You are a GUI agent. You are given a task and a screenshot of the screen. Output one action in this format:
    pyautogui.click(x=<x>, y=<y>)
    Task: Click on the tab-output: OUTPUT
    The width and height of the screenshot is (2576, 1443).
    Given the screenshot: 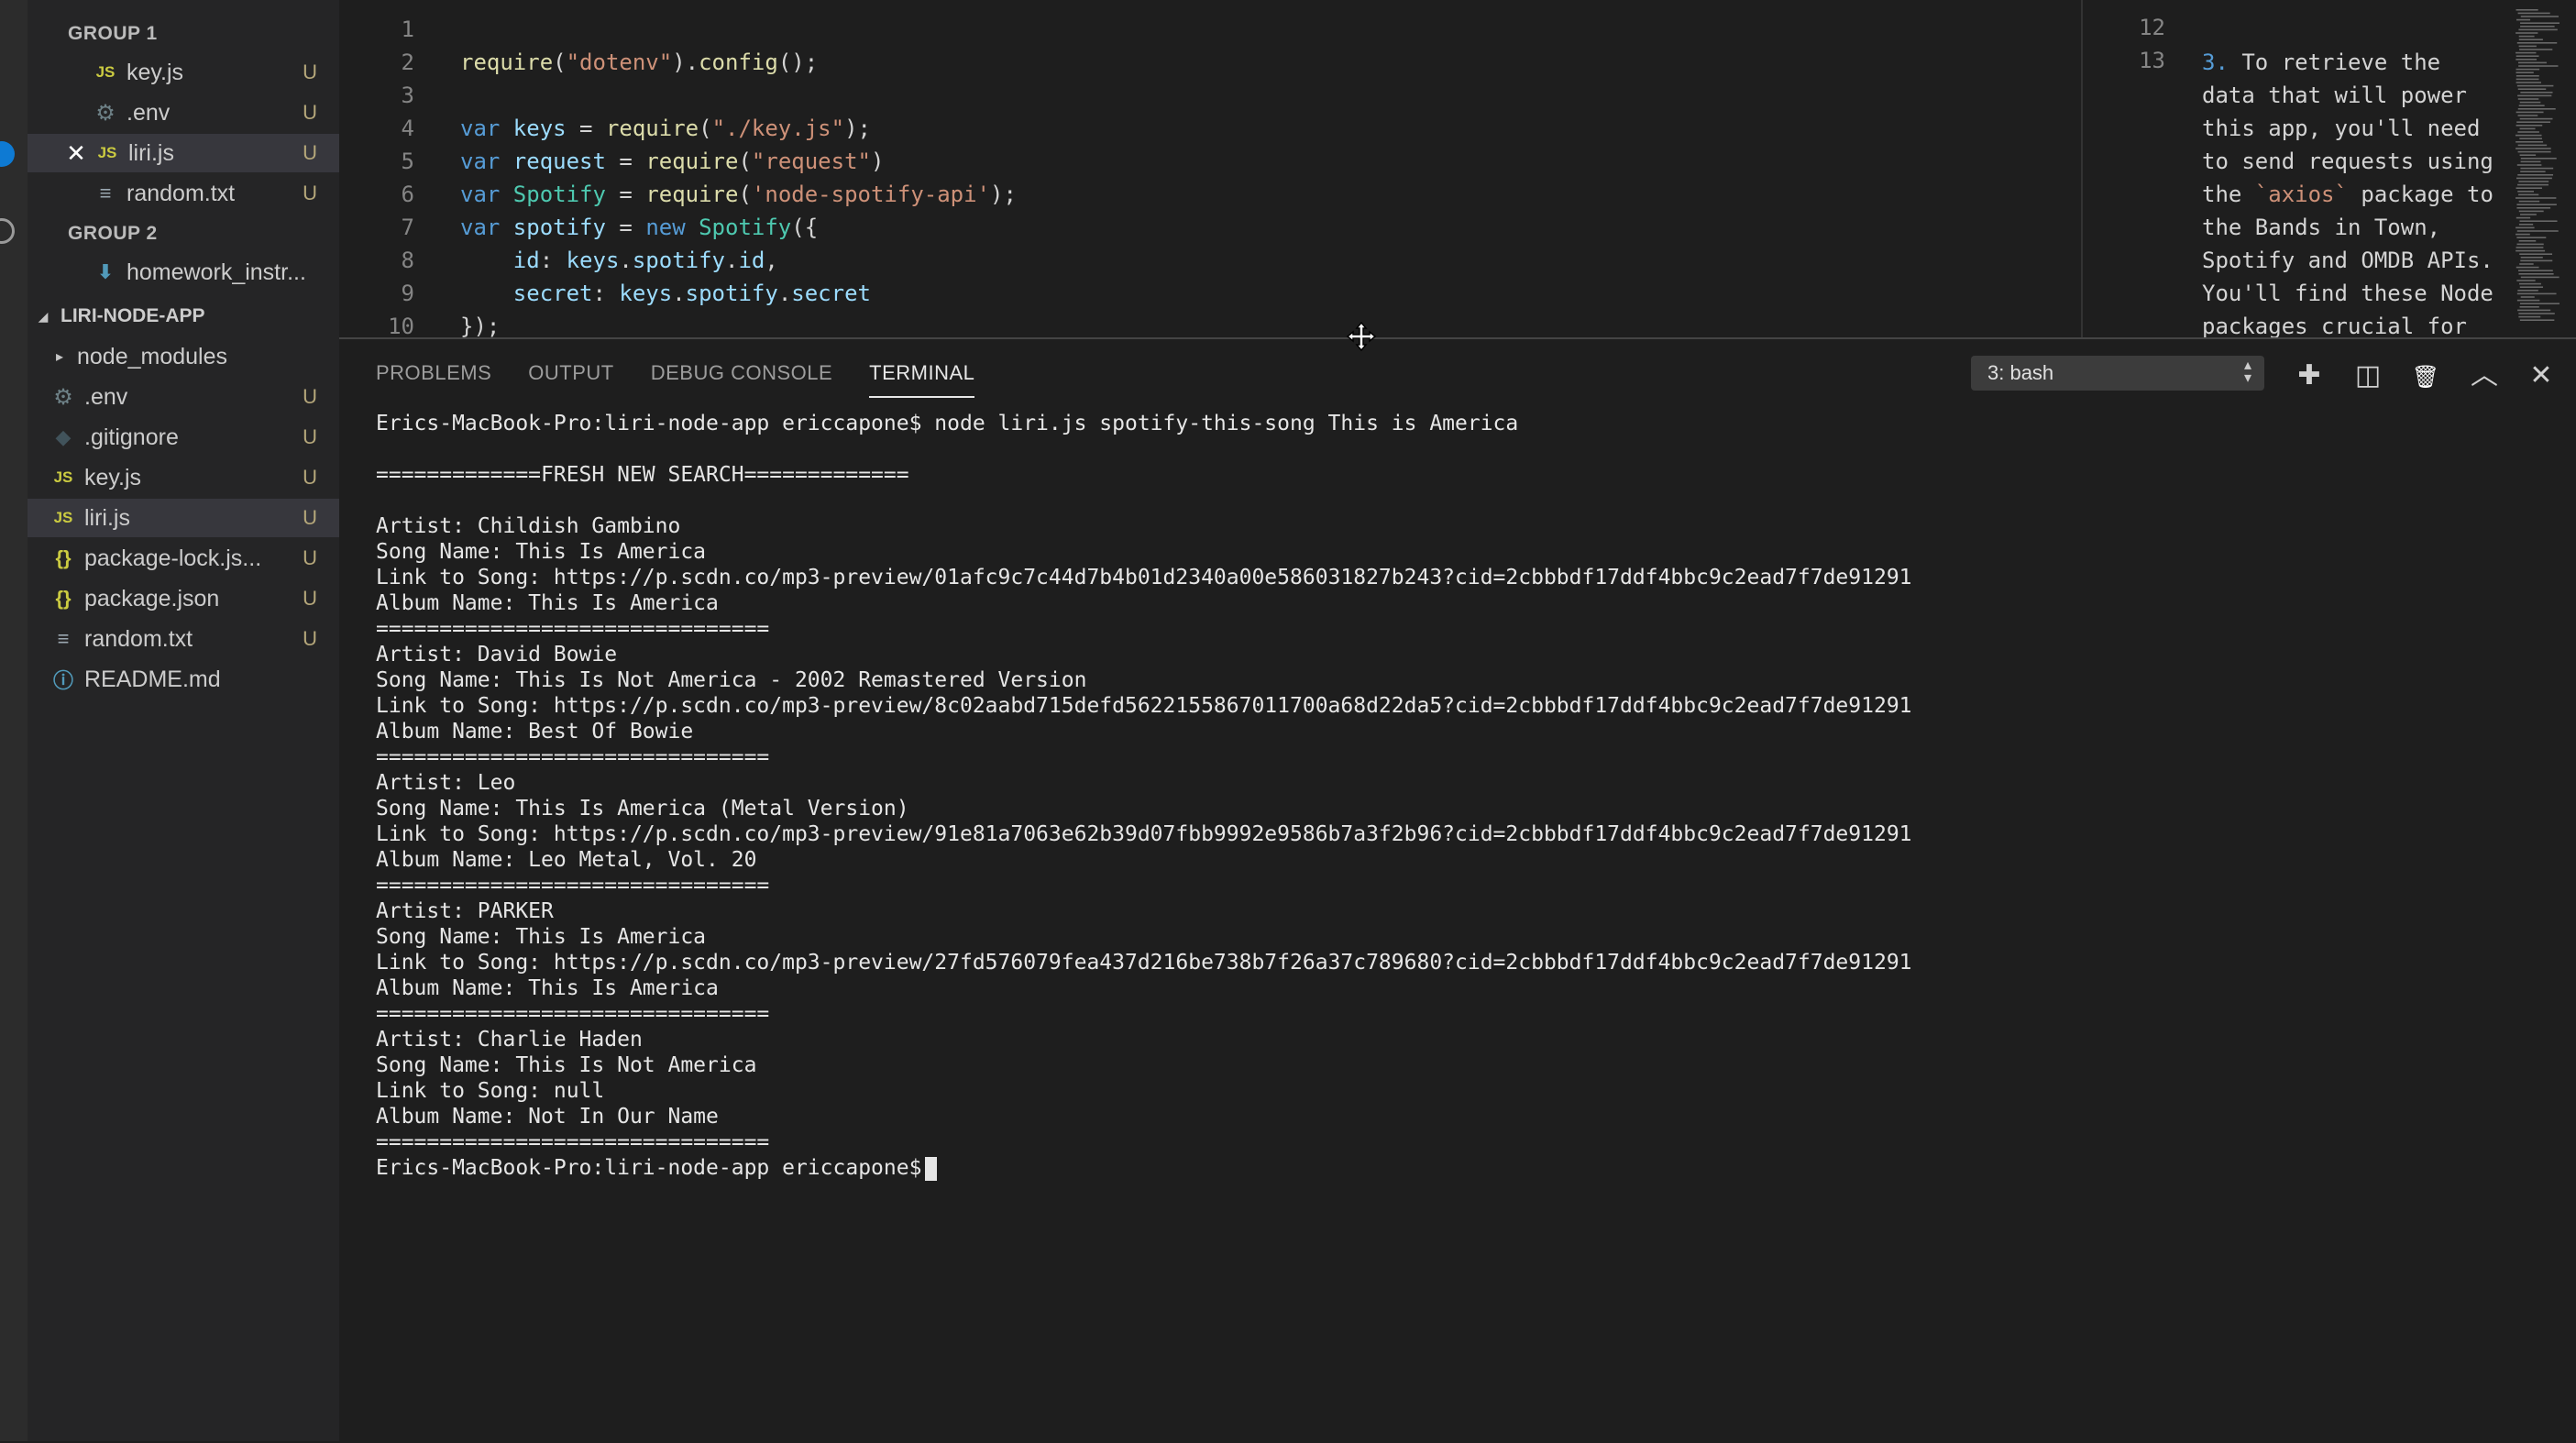 What is the action you would take?
    pyautogui.click(x=571, y=379)
    